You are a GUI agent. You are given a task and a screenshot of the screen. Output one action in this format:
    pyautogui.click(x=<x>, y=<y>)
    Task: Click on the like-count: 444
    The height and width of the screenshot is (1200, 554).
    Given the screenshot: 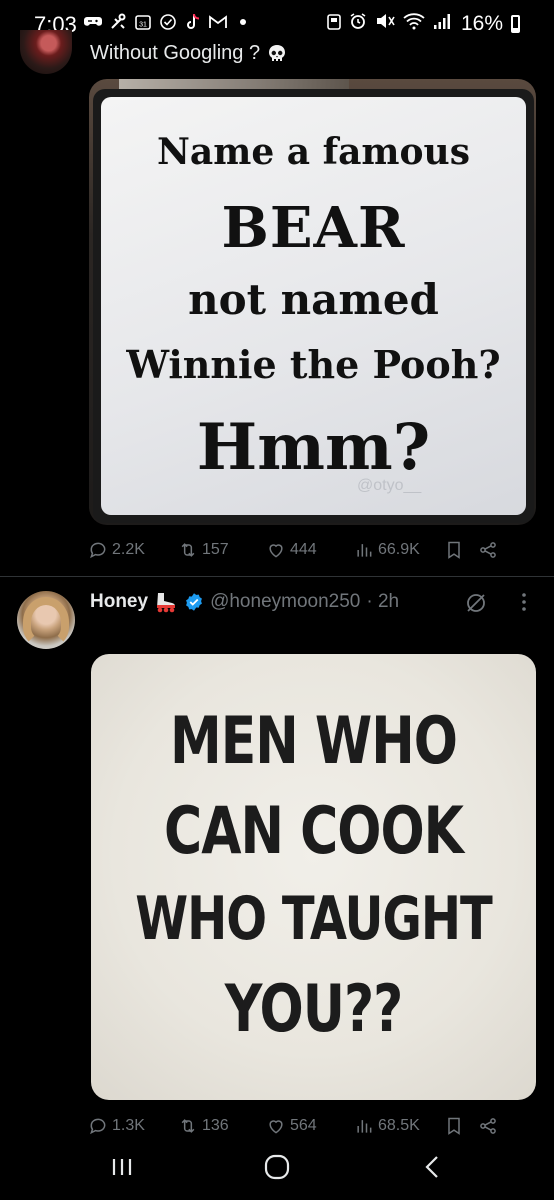 What is the action you would take?
    pyautogui.click(x=303, y=549)
    